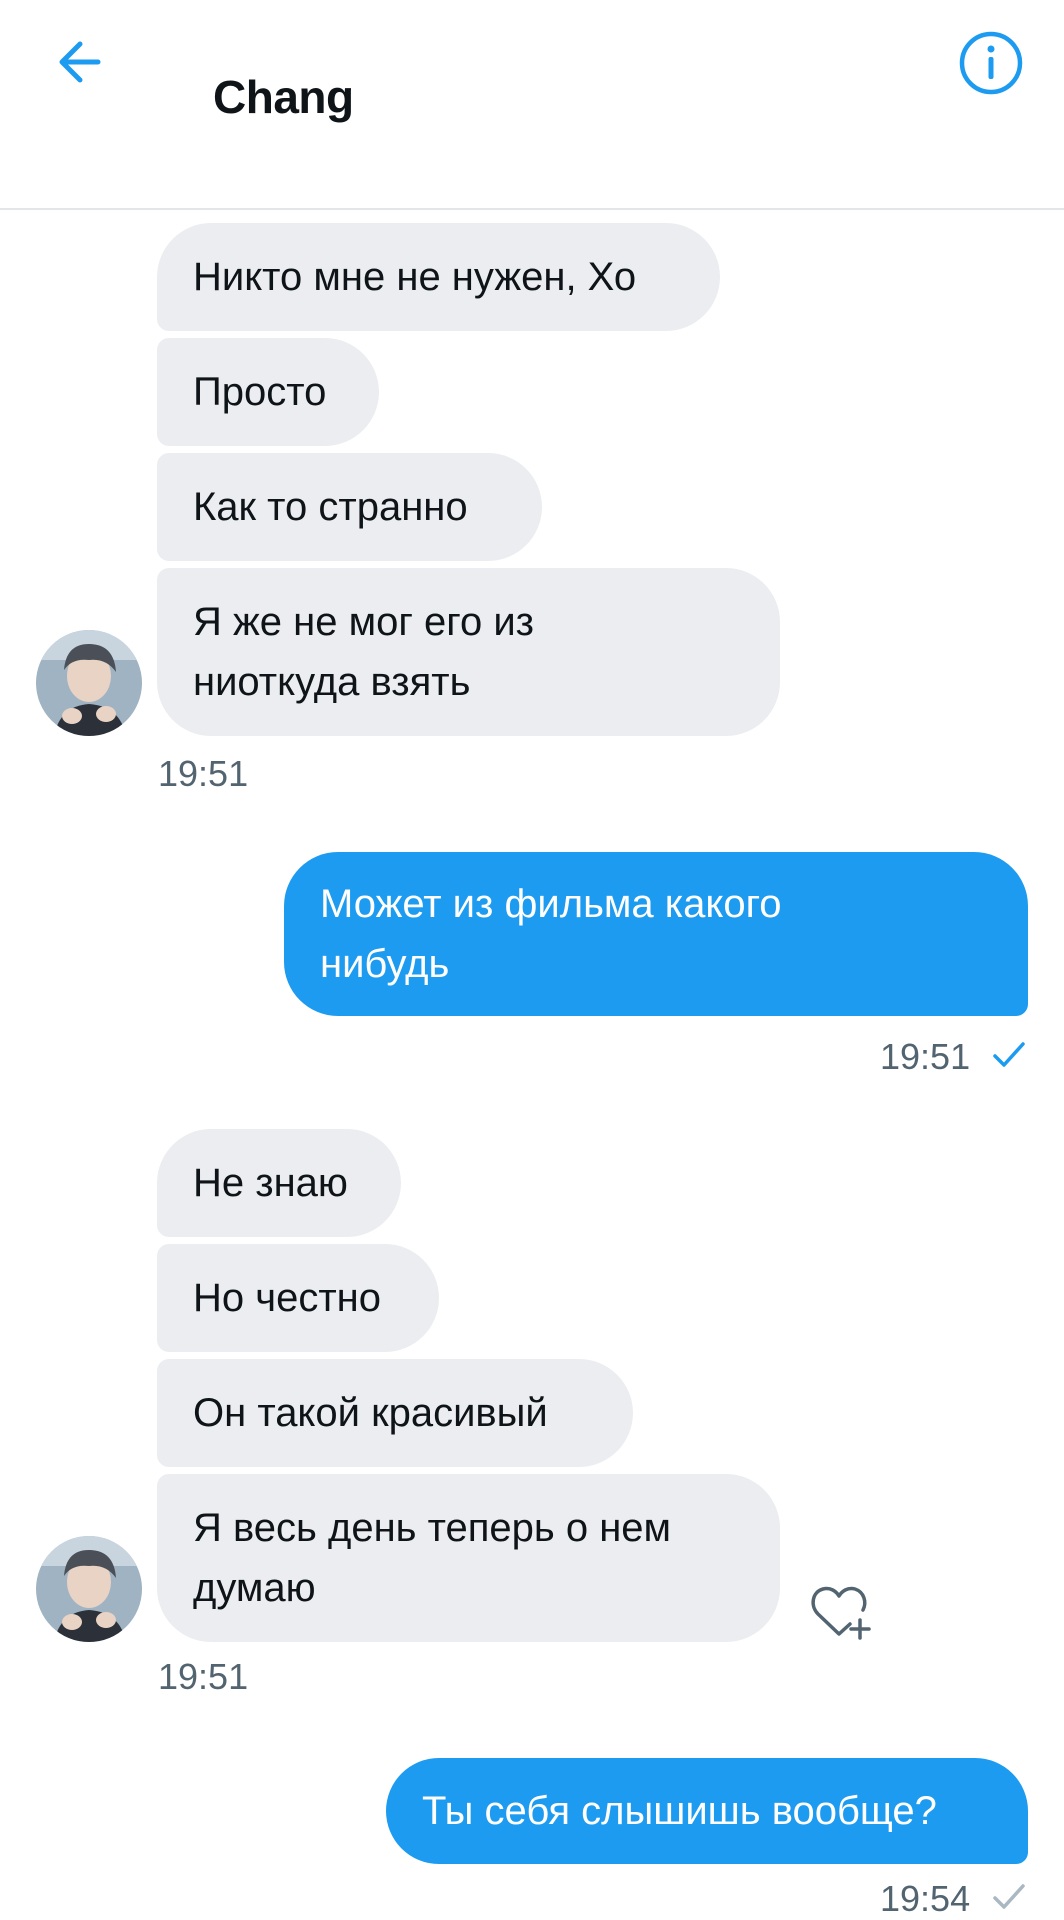 This screenshot has height=1920, width=1064. What do you see at coordinates (283, 97) in the screenshot?
I see `conversation-title: Chang` at bounding box center [283, 97].